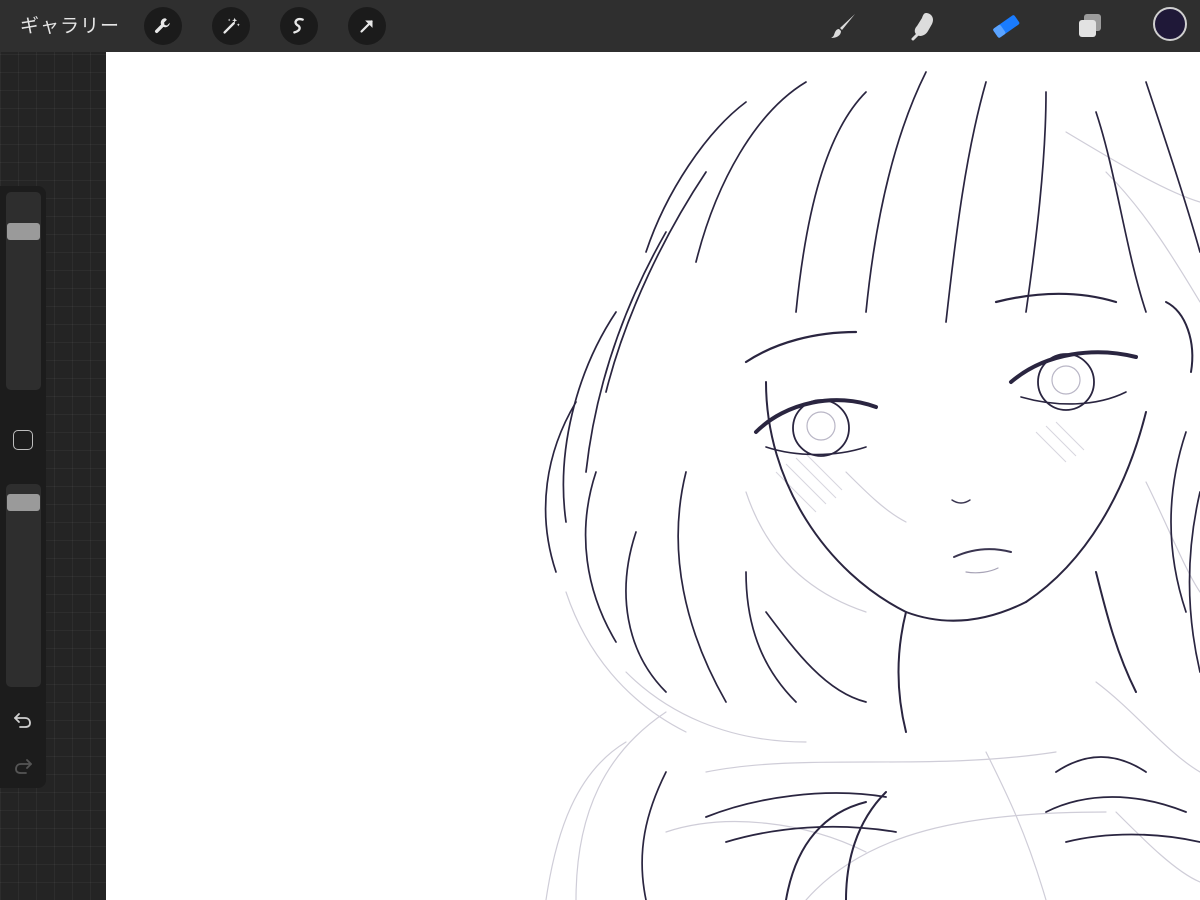  Describe the element at coordinates (23, 585) in the screenshot. I see `opacity-slider` at that location.